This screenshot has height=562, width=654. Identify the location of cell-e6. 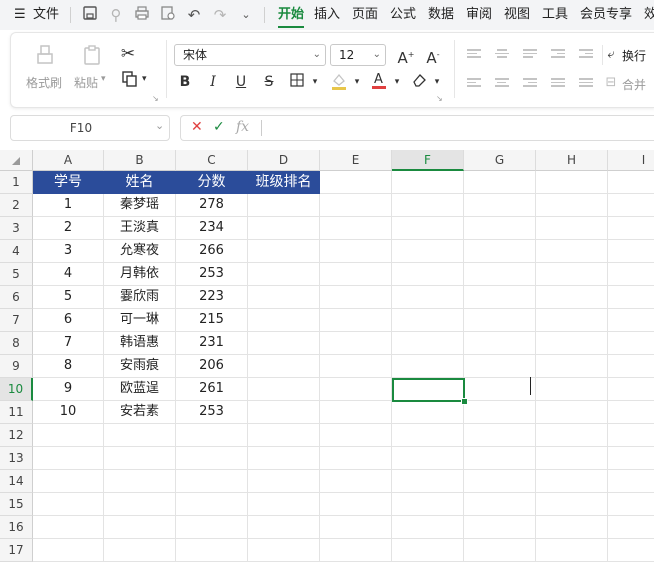
(356, 297).